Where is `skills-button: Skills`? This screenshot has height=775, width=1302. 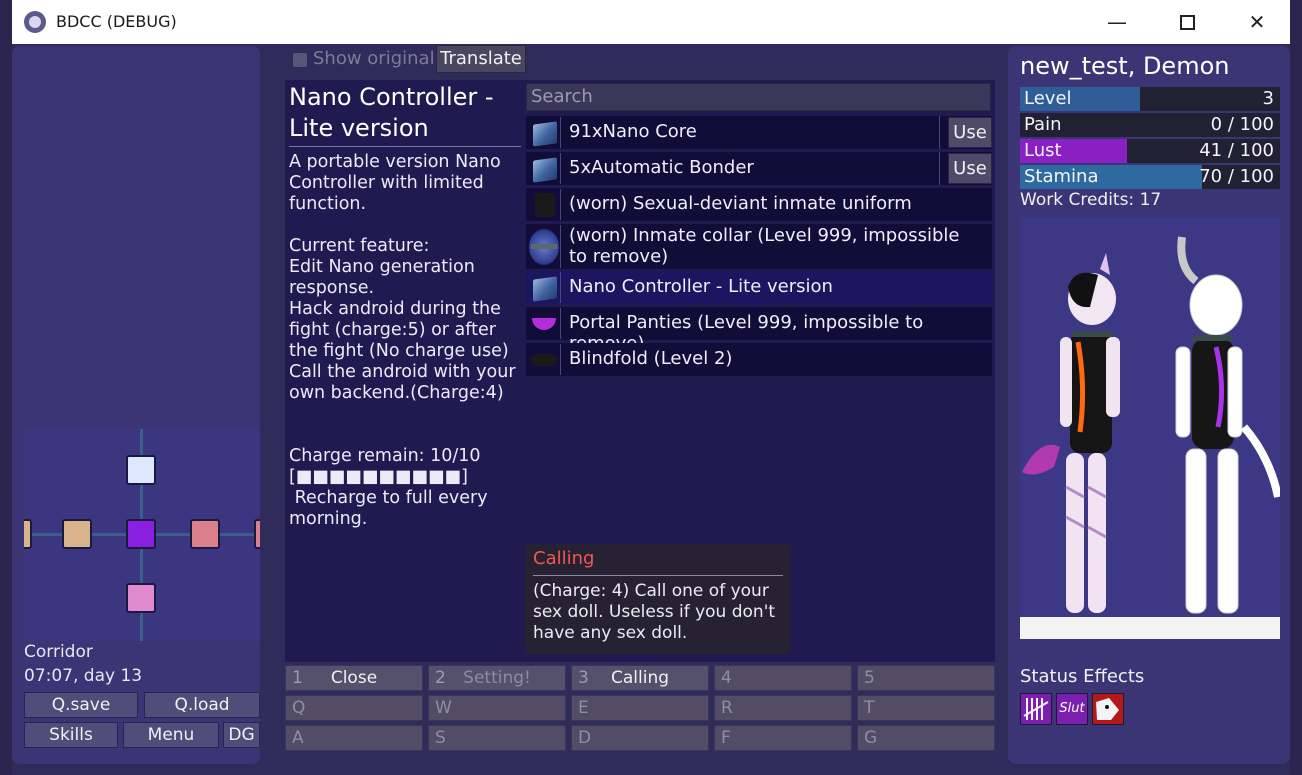 skills-button: Skills is located at coordinates (71, 735).